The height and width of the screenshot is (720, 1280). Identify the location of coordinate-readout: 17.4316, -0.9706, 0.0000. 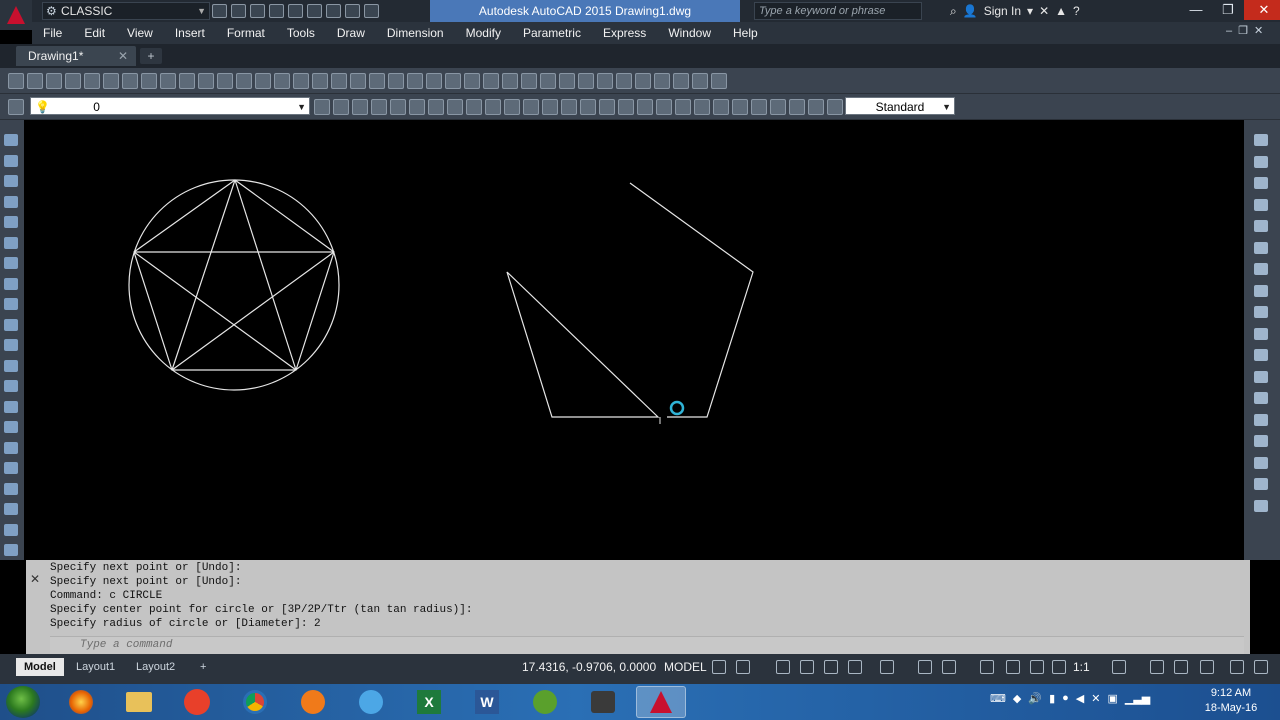
(589, 667).